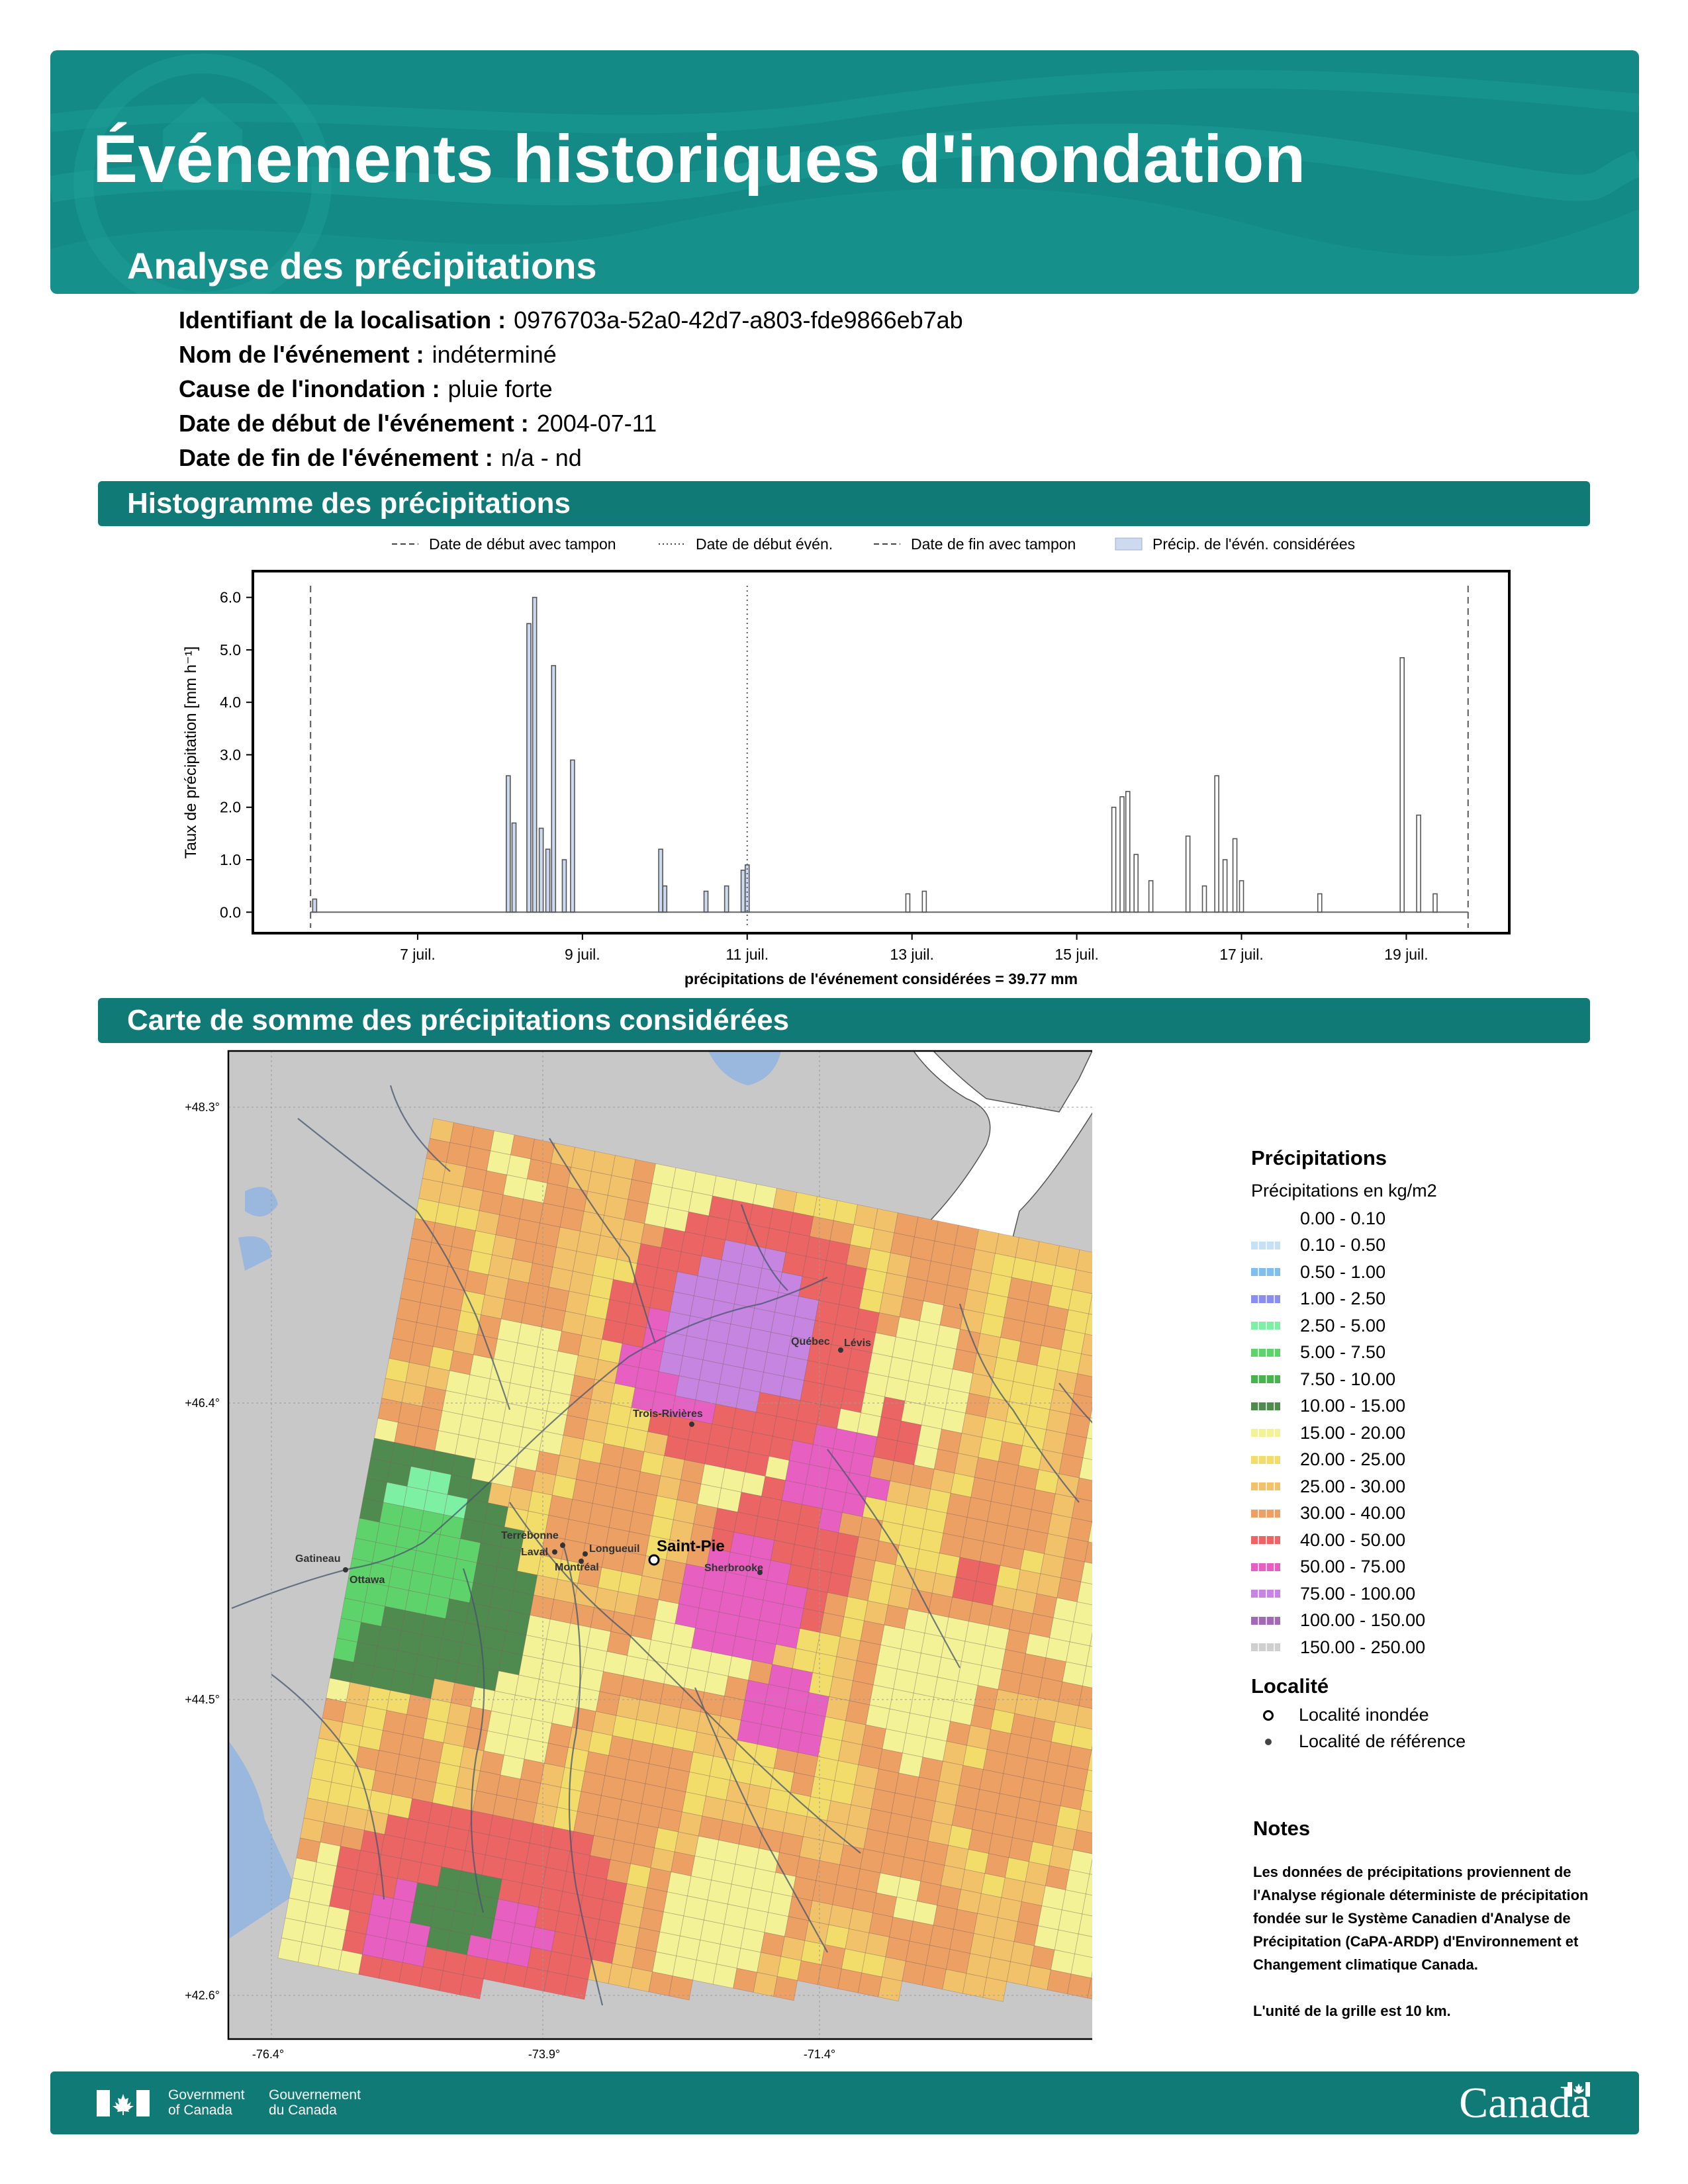  Describe the element at coordinates (654, 1560) in the screenshot. I see `flooded-locality-marker` at that location.